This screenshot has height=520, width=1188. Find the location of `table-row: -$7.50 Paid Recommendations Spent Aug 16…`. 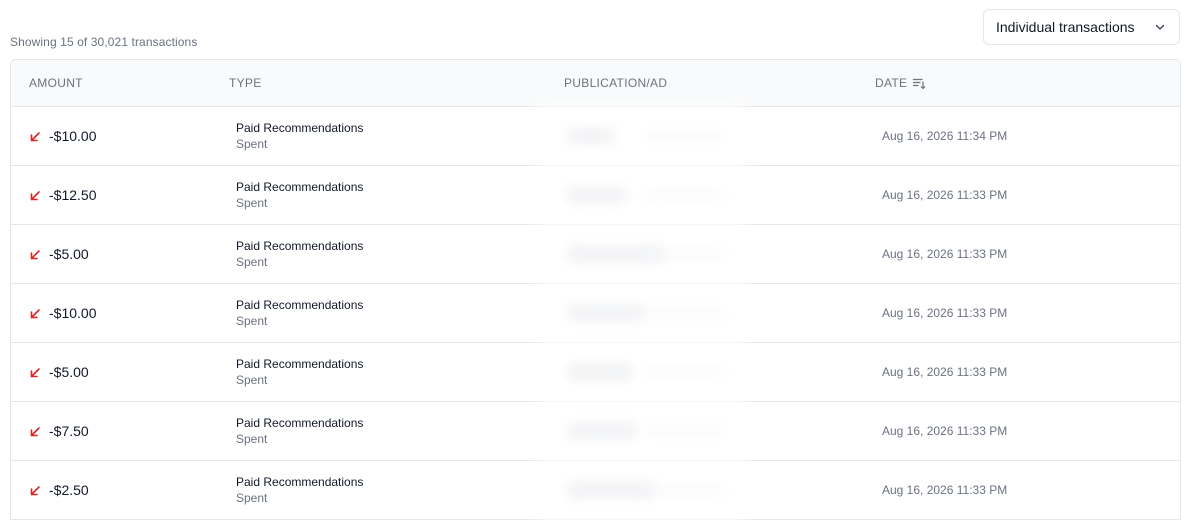

table-row: -$7.50 Paid Recommendations Spent Aug 16… is located at coordinates (595, 431).